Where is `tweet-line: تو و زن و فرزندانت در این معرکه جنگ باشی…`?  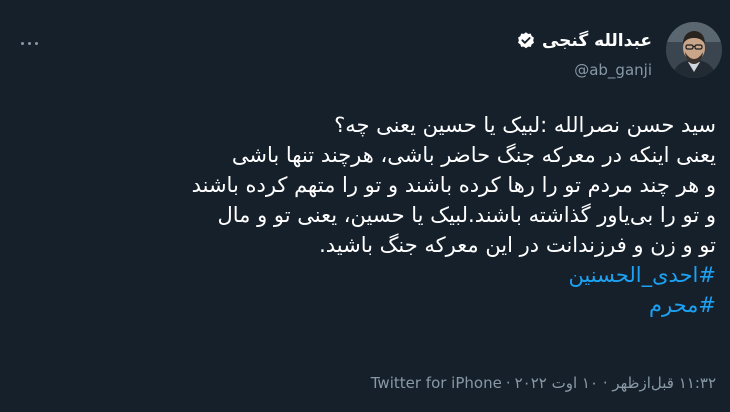
tweet-line: تو و زن و فرزندانت در این معرکه جنگ باشی… is located at coordinates (517, 245).